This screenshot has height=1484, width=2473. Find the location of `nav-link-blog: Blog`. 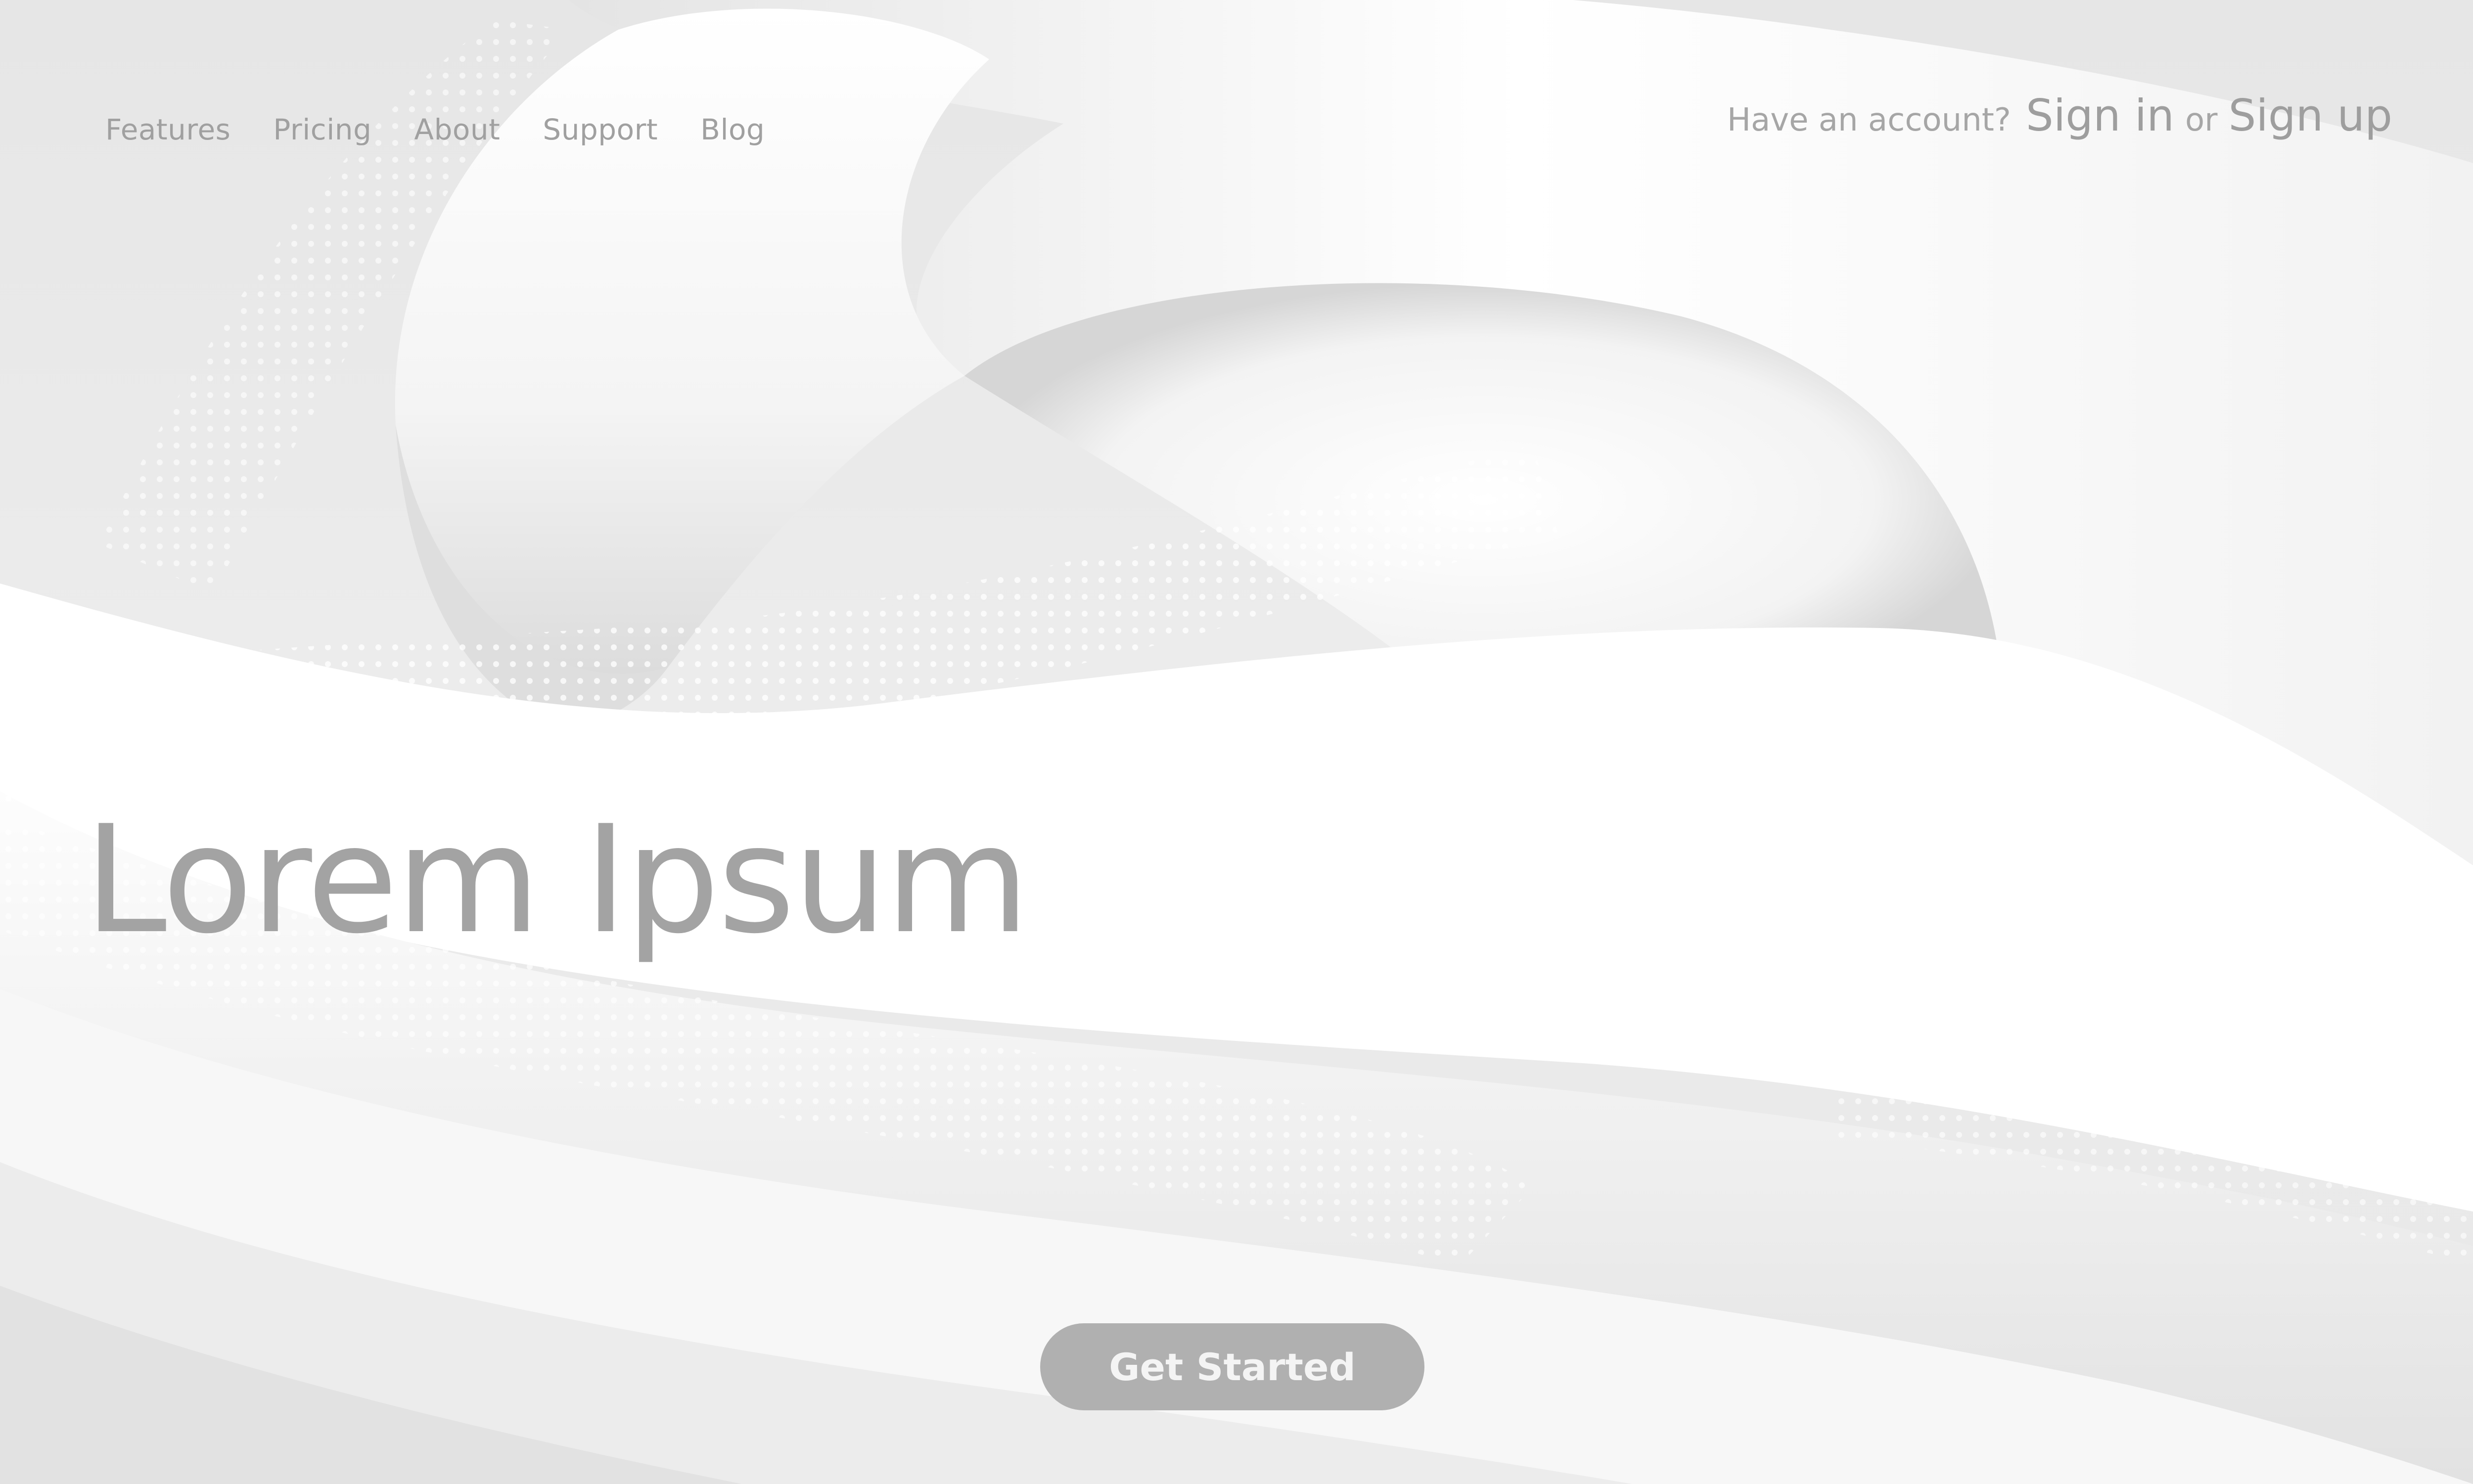

nav-link-blog: Blog is located at coordinates (732, 129).